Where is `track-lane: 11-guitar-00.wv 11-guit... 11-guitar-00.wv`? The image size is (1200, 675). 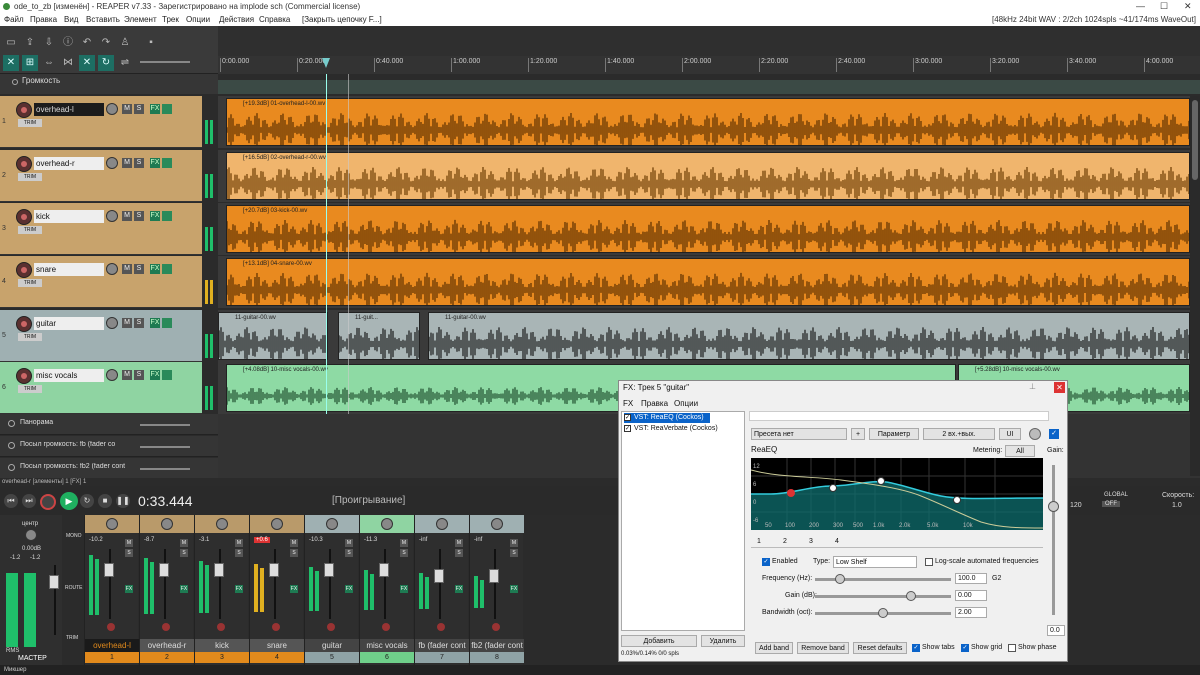
track-lane: 11-guitar-00.wv 11-guit... 11-guitar-00.wv is located at coordinates (704, 336).